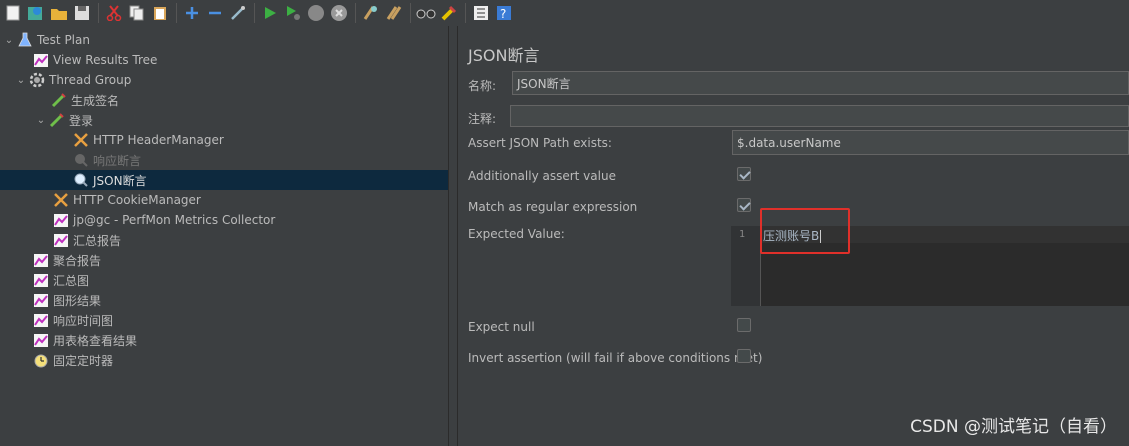 The image size is (1129, 446). I want to click on function-helper-icon, so click(481, 13).